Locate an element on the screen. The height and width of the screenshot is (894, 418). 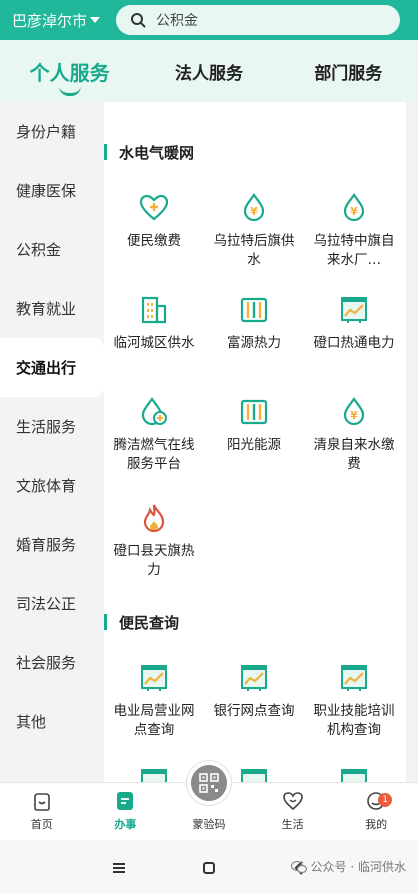
service-type-tabs: 个人服务 法人服务 部门服务 is located at coordinates (209, 71).